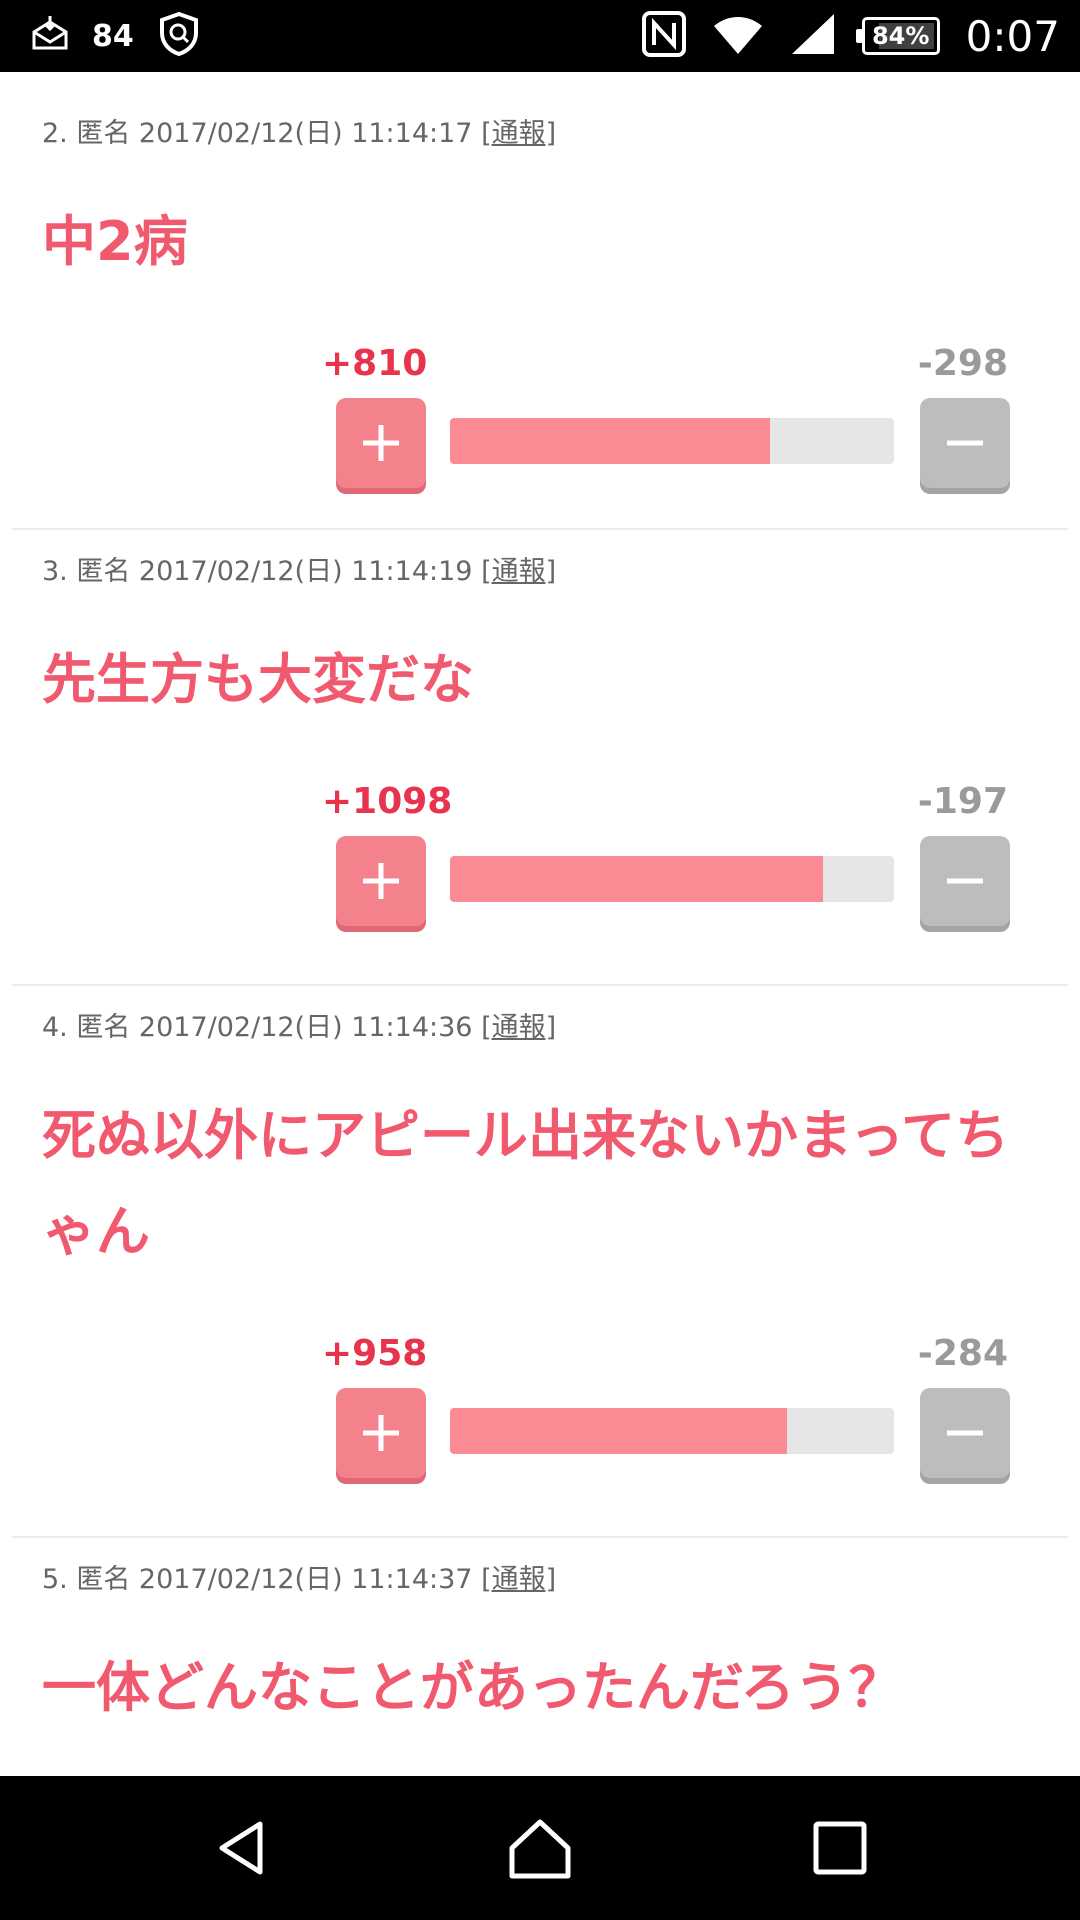  I want to click on recents-button, so click(840, 1848).